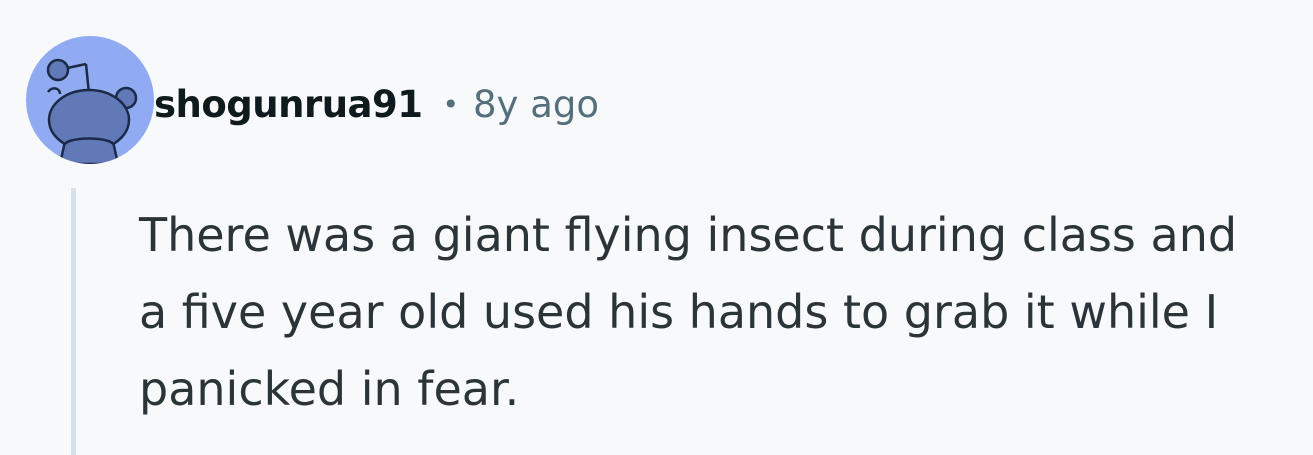 The height and width of the screenshot is (455, 1313). I want to click on username-link: shogunrua91, so click(288, 104).